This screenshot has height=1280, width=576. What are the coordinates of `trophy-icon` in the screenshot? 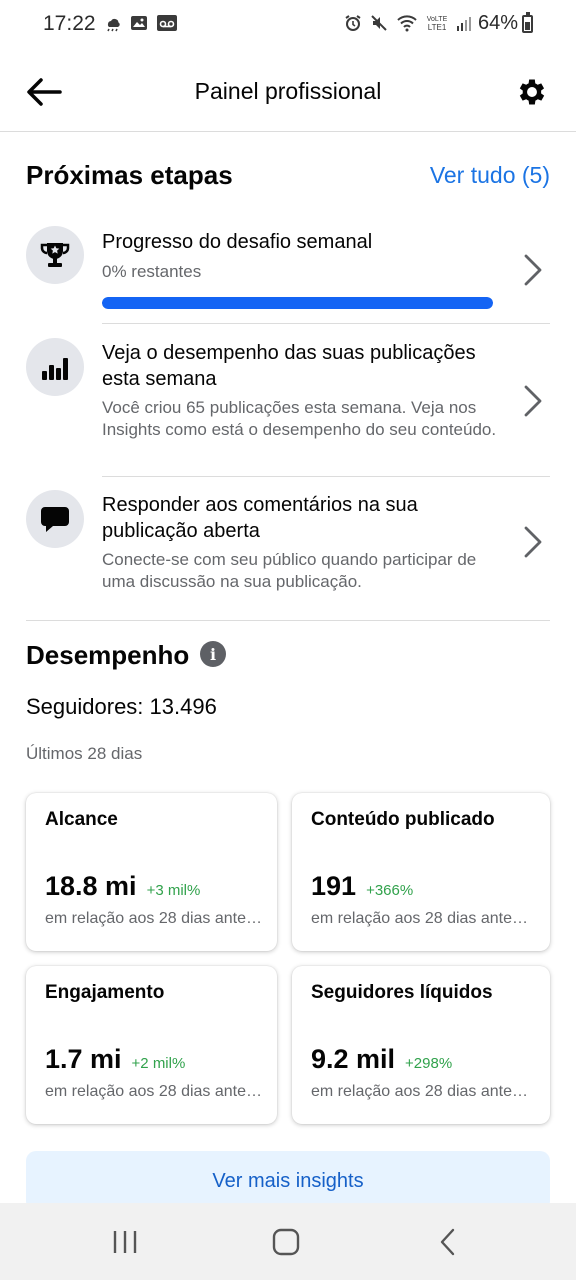 It's located at (55, 255).